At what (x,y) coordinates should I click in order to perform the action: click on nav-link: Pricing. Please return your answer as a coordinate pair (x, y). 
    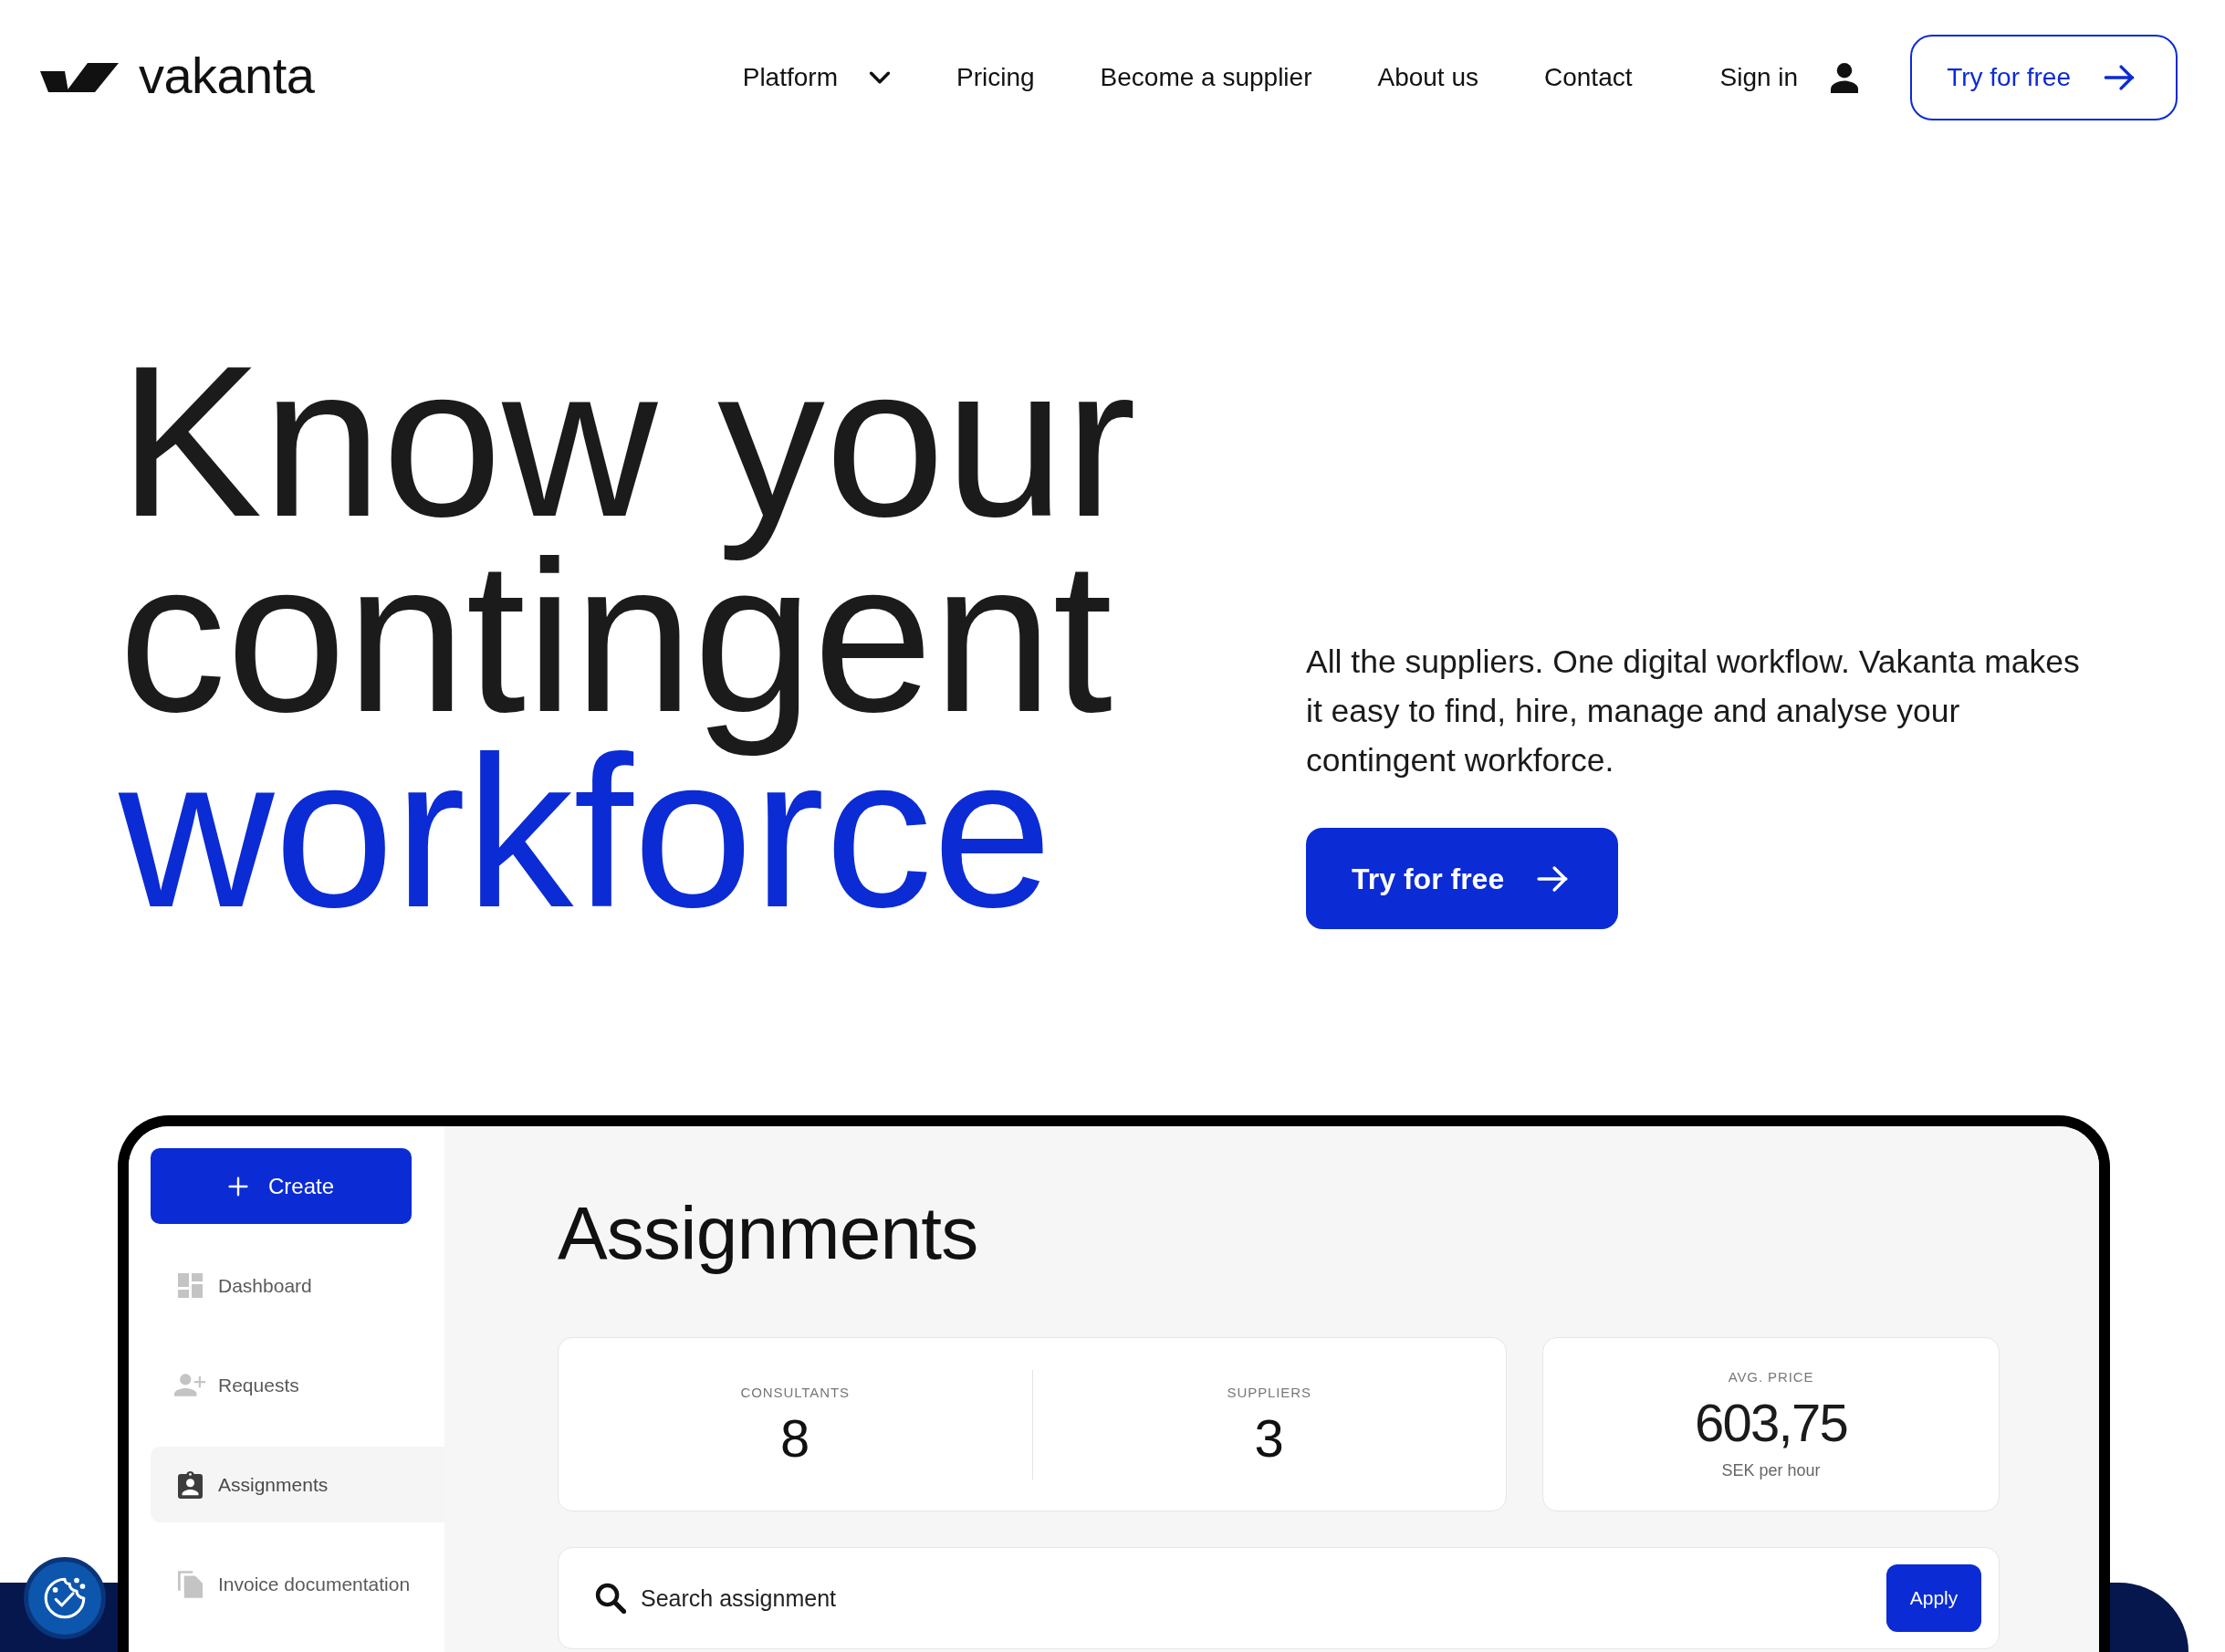
    Looking at the image, I should click on (996, 77).